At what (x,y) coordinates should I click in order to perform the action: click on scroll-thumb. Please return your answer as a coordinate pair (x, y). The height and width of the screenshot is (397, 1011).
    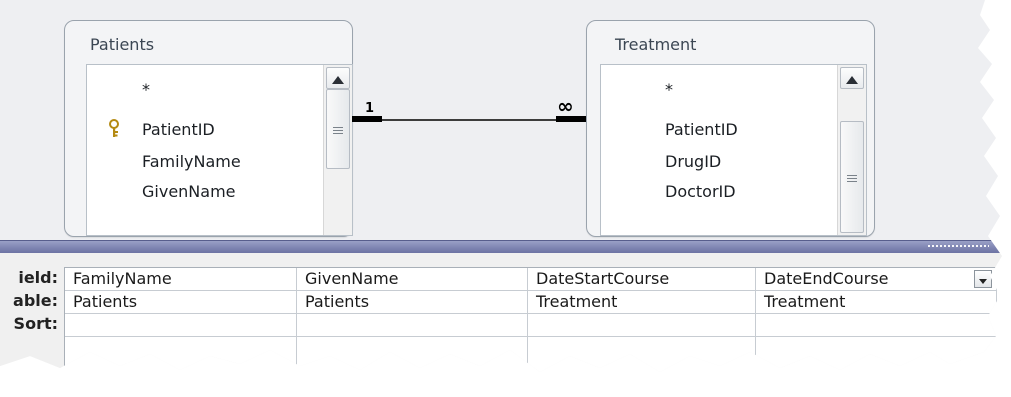
    Looking at the image, I should click on (852, 177).